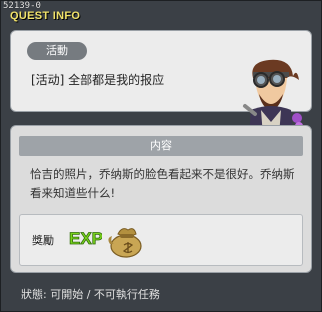  Describe the element at coordinates (43, 240) in the screenshot. I see `reward-label: 獎勵` at that location.